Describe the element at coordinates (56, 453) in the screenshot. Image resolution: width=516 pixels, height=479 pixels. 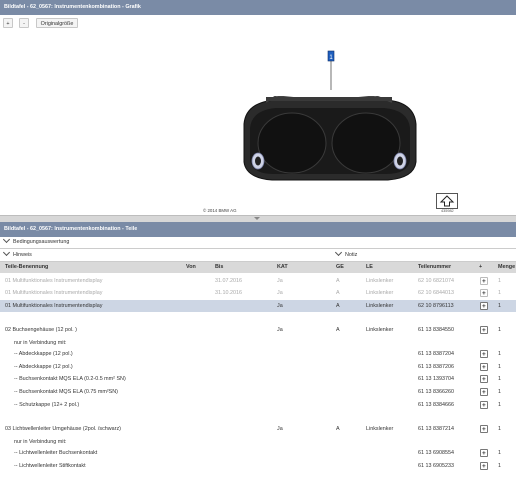
I see `cell-name: -- Lichtwellenleiter Buchsenkontakt` at that location.